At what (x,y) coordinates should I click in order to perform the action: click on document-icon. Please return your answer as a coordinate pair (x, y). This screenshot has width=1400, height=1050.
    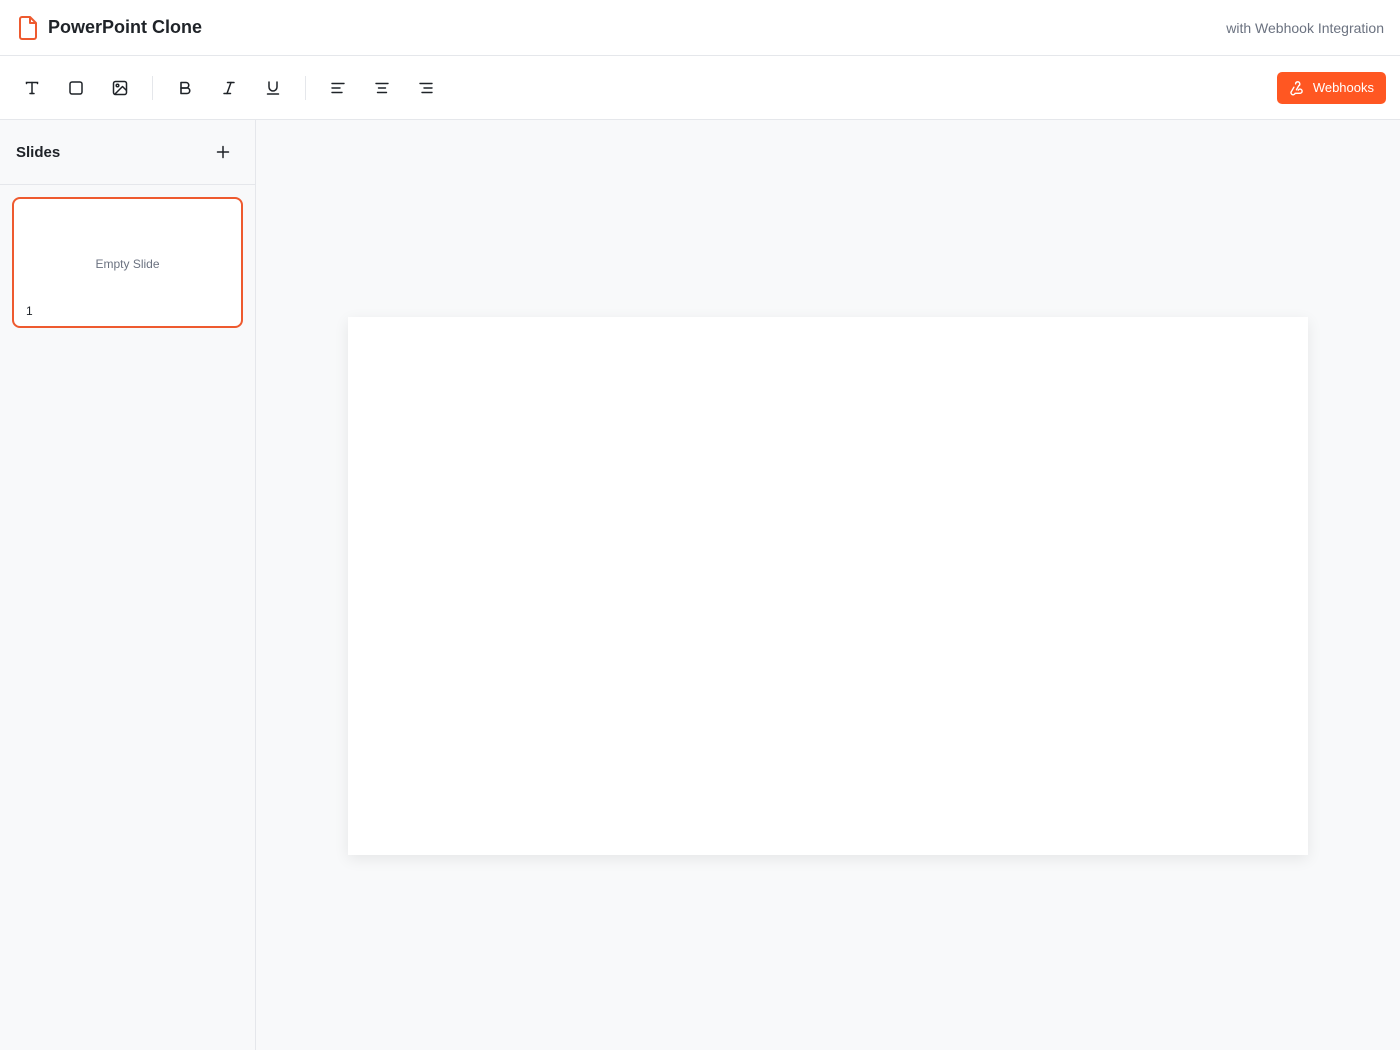
    Looking at the image, I should click on (28, 27).